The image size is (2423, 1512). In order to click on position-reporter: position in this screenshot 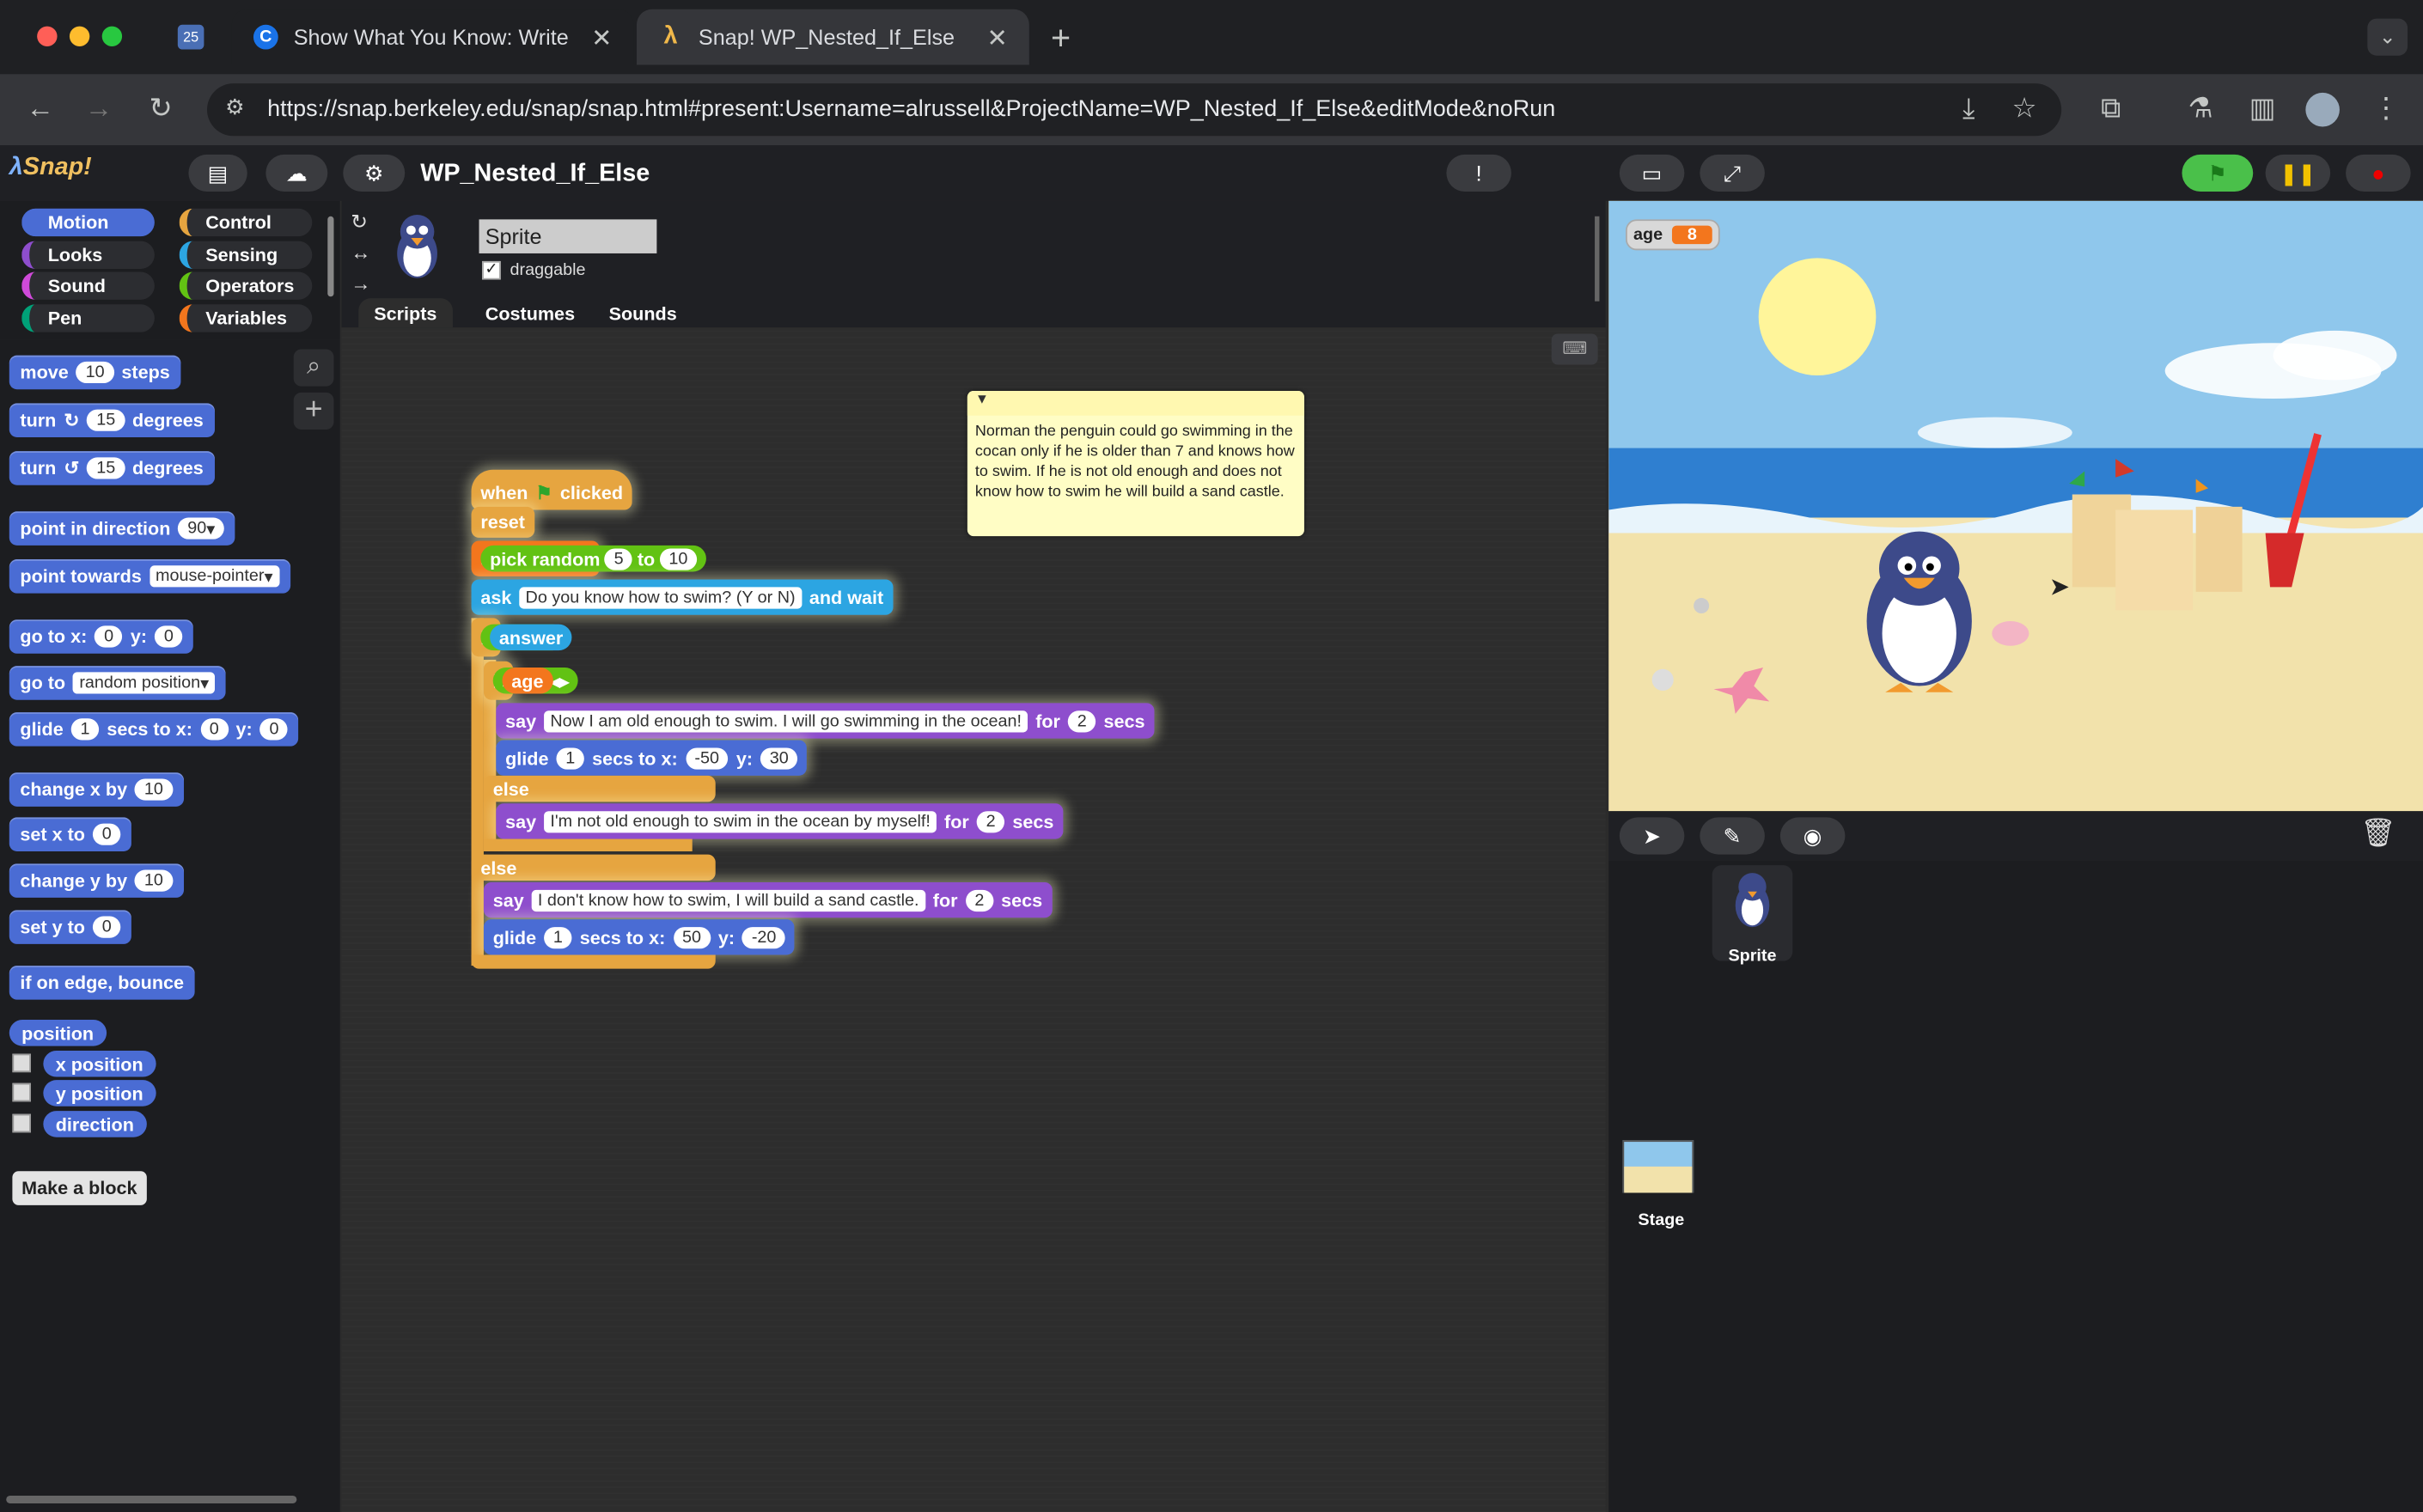, I will do `click(58, 1033)`.